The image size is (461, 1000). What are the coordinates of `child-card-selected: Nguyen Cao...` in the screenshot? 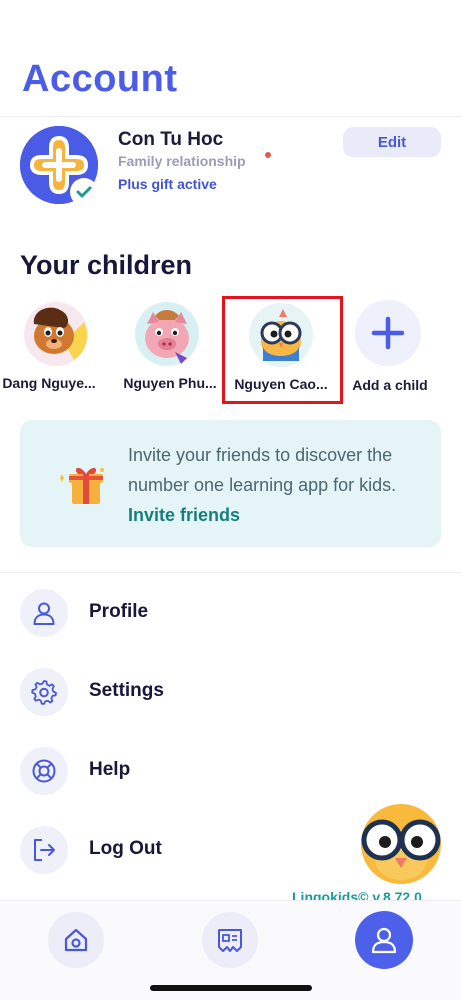 It's located at (282, 350).